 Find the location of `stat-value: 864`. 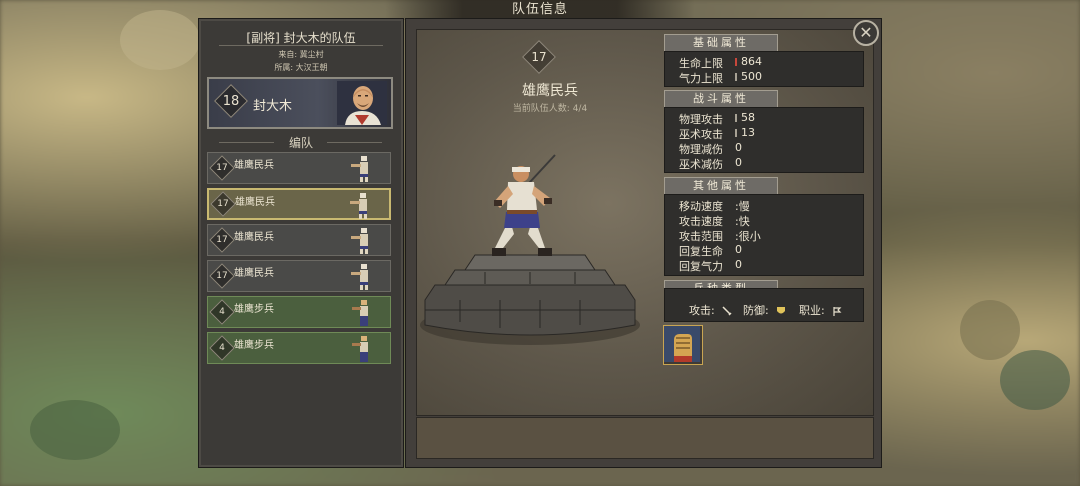

stat-value: 864 is located at coordinates (748, 61).